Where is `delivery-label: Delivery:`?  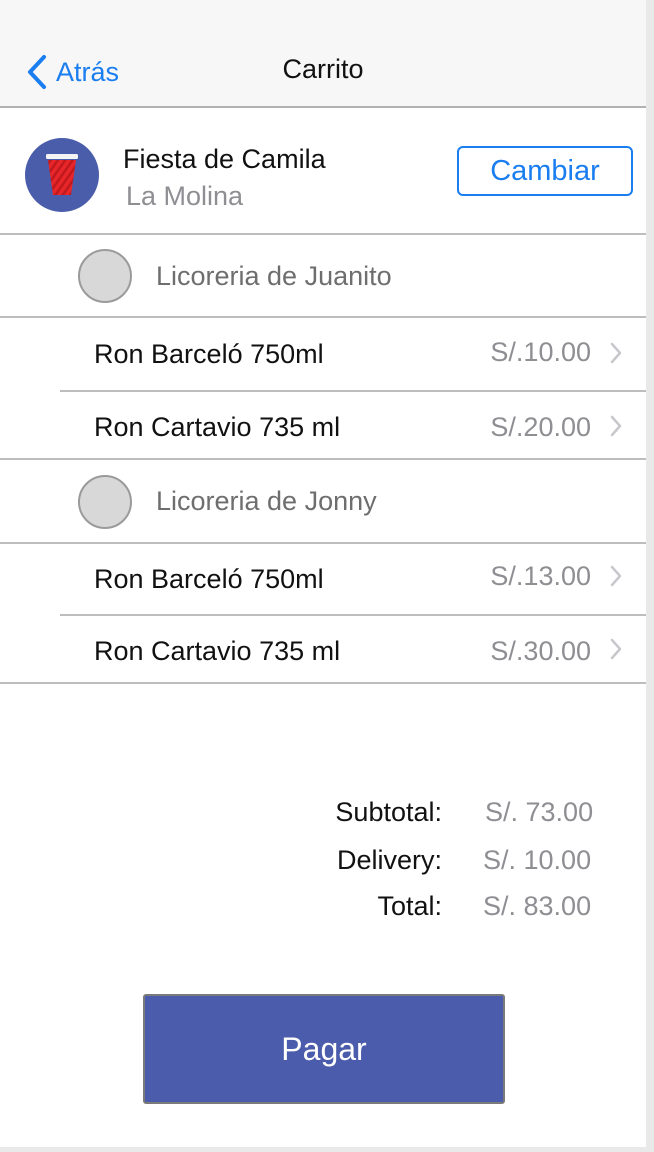 delivery-label: Delivery: is located at coordinates (389, 860).